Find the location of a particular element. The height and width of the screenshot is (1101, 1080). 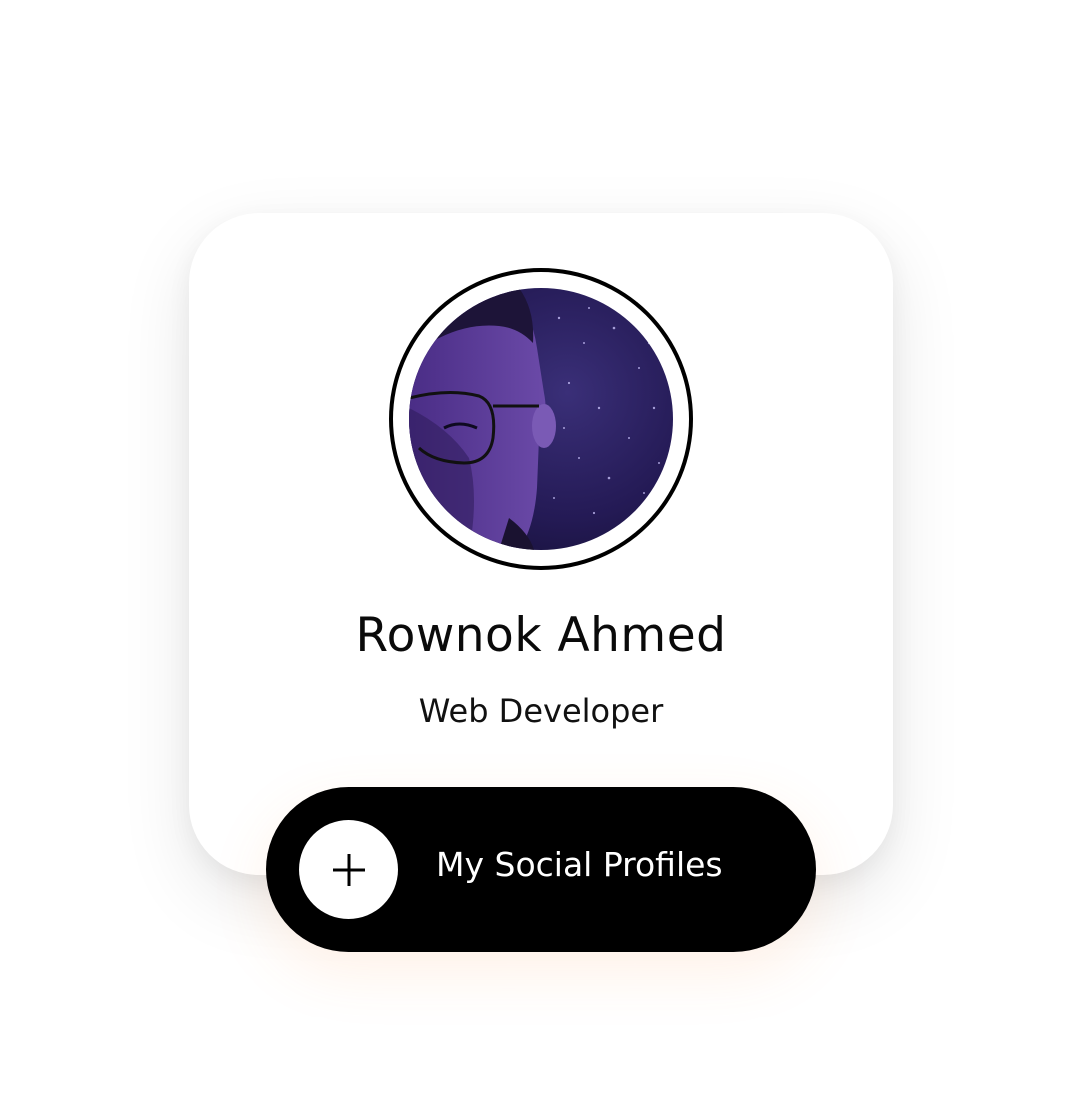

profile-name: Rownok Ahmed is located at coordinates (541, 635).